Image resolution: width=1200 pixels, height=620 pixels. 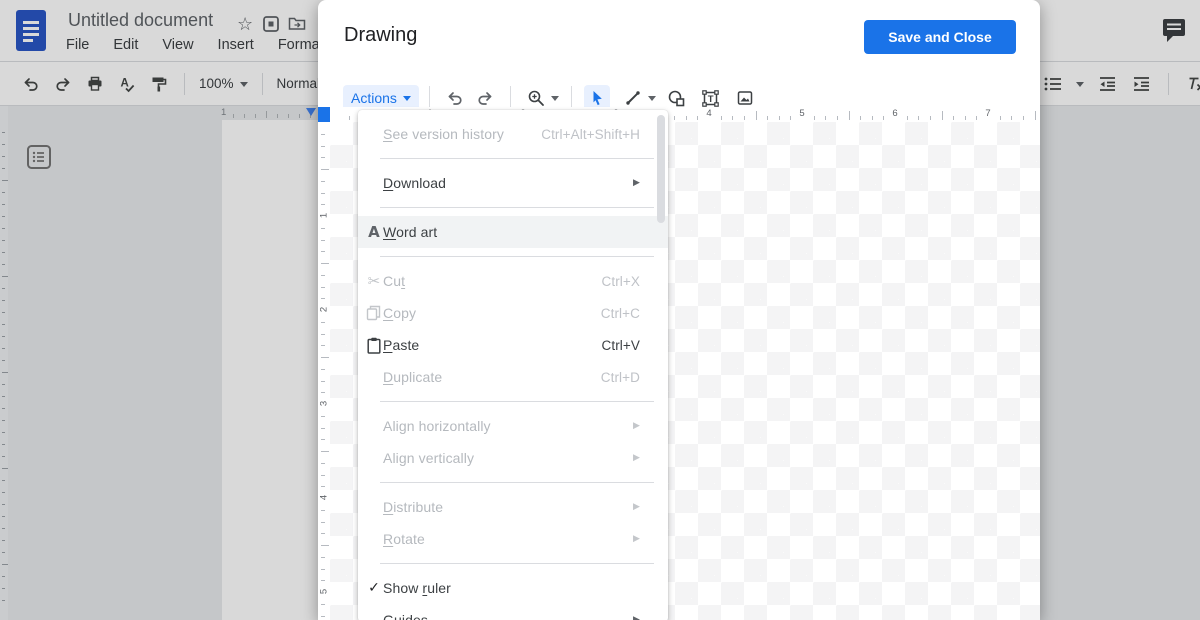 I want to click on menu-item-show-ruler: ✓ Show ruler, so click(x=513, y=588).